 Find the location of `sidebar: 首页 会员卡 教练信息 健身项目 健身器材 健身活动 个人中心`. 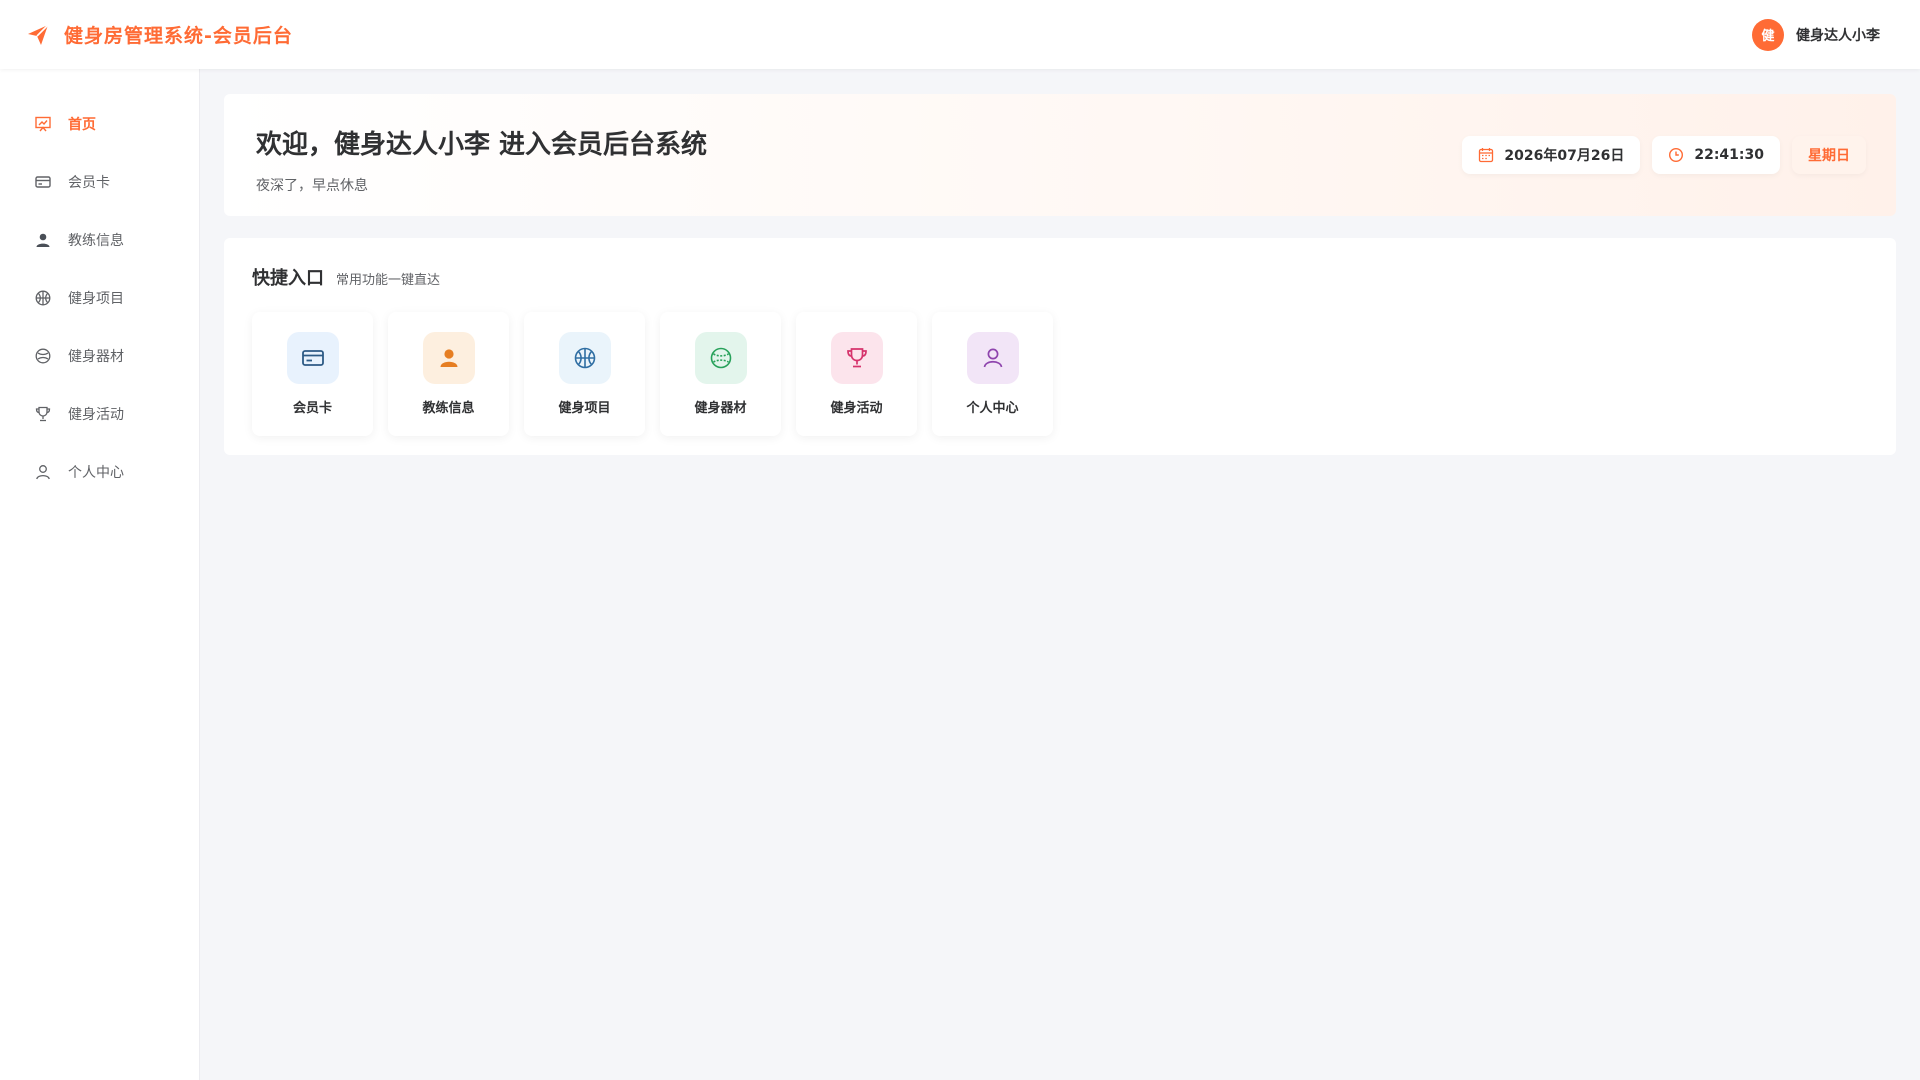

sidebar: 首页 会员卡 教练信息 健身项目 健身器材 健身活动 个人中心 is located at coordinates (100, 574).